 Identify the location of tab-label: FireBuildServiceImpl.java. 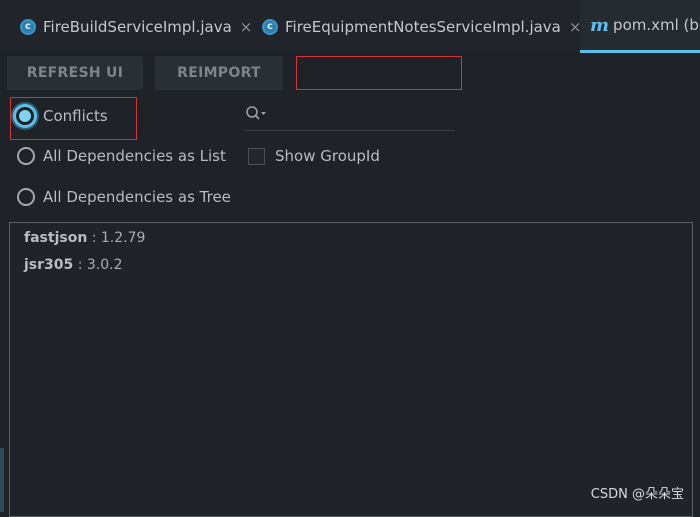
(137, 26).